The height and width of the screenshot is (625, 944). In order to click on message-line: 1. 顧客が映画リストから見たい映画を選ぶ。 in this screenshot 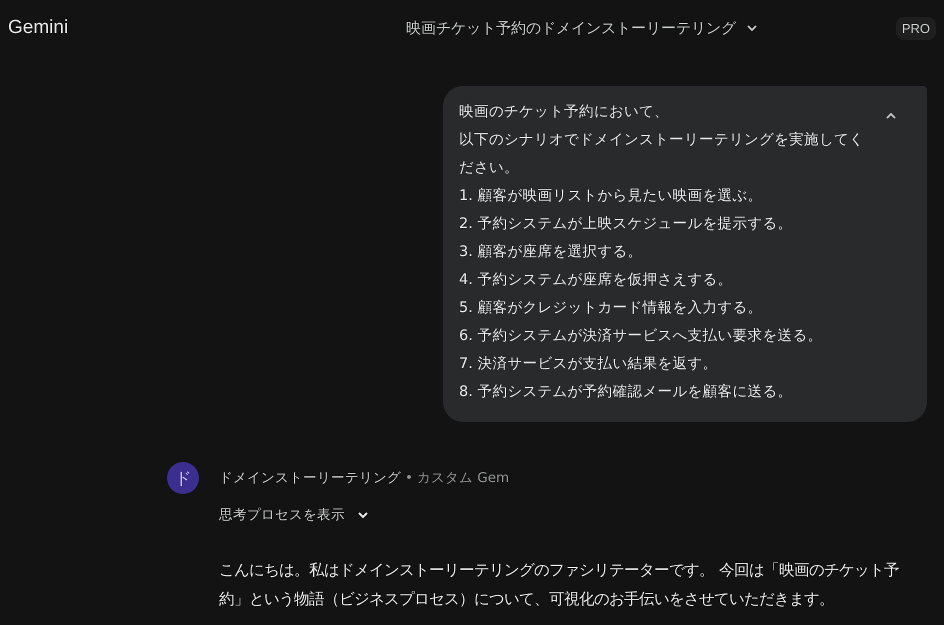, I will do `click(611, 196)`.